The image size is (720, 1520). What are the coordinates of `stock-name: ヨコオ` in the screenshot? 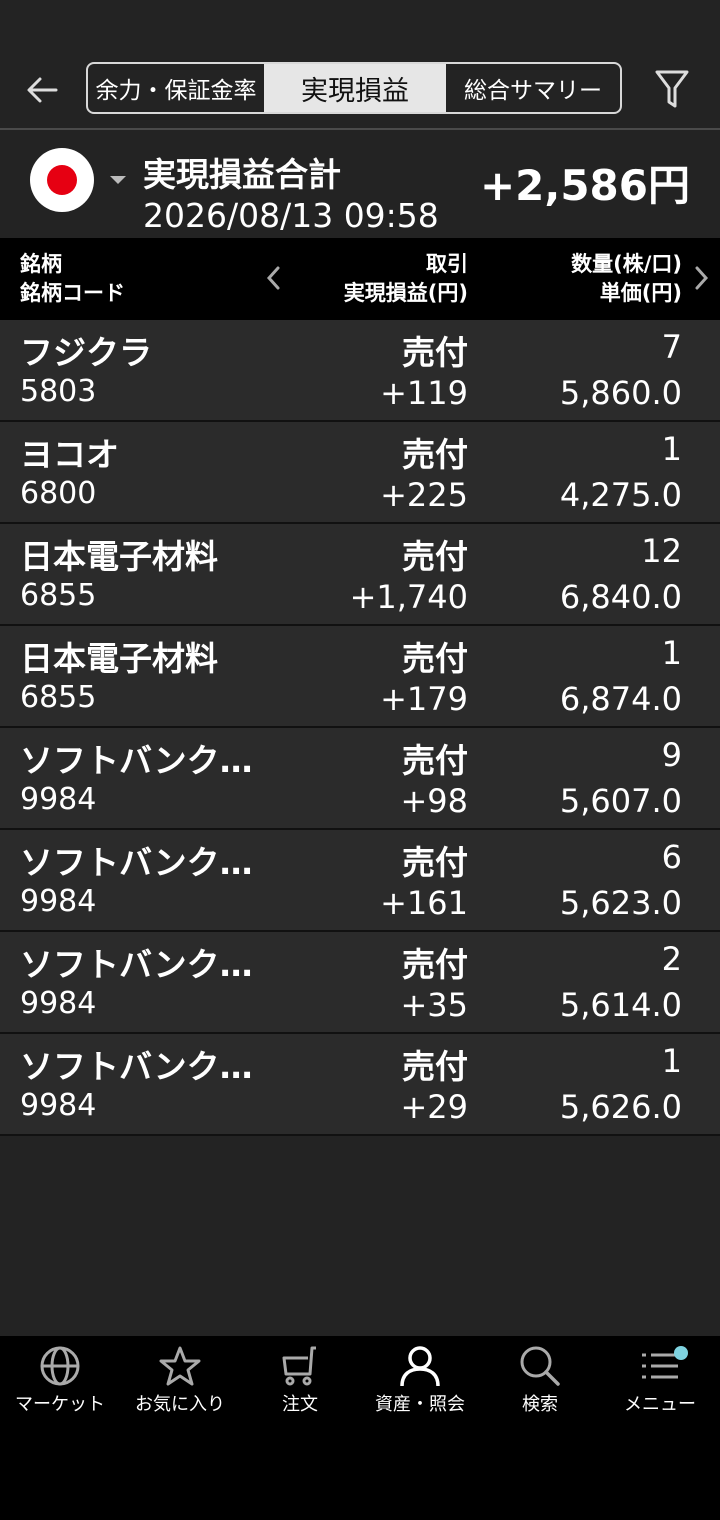 It's located at (69, 454).